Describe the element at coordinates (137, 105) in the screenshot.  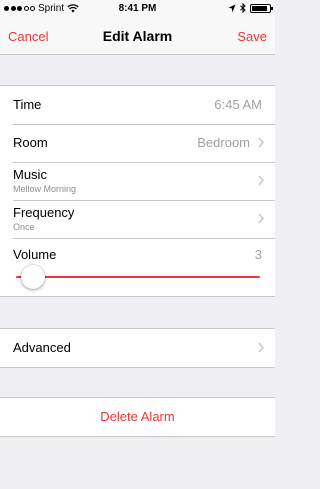
I see `time-row: Time 6:45 AM` at that location.